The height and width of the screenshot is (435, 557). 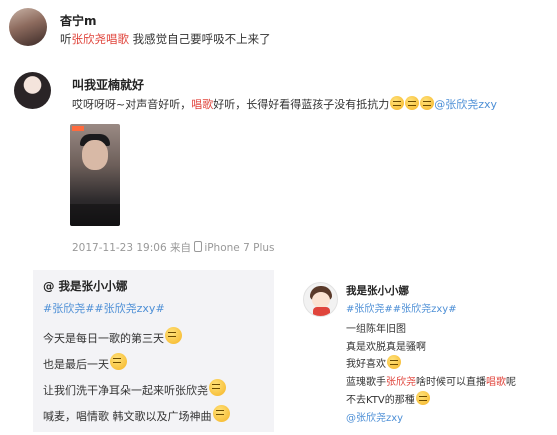 What do you see at coordinates (132, 104) in the screenshot?
I see `post2-text-part1: 哎呀呀呀~对声音好听，` at bounding box center [132, 104].